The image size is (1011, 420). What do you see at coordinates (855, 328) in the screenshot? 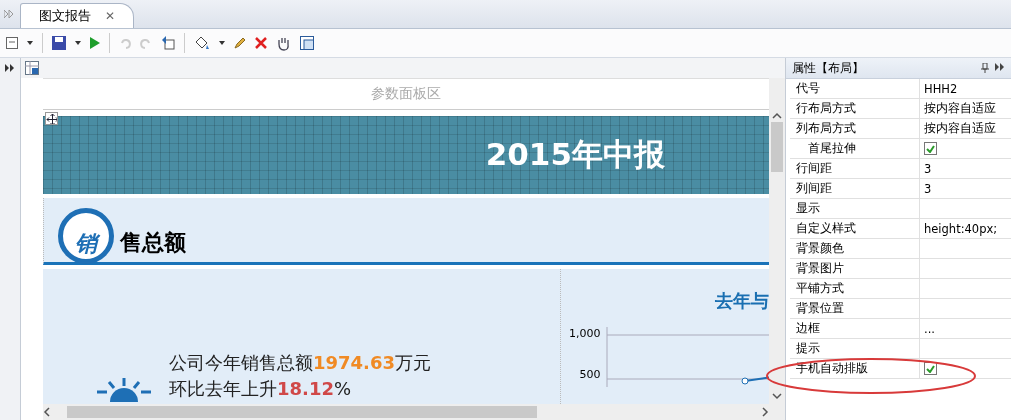
I see `property-name: 边框` at bounding box center [855, 328].